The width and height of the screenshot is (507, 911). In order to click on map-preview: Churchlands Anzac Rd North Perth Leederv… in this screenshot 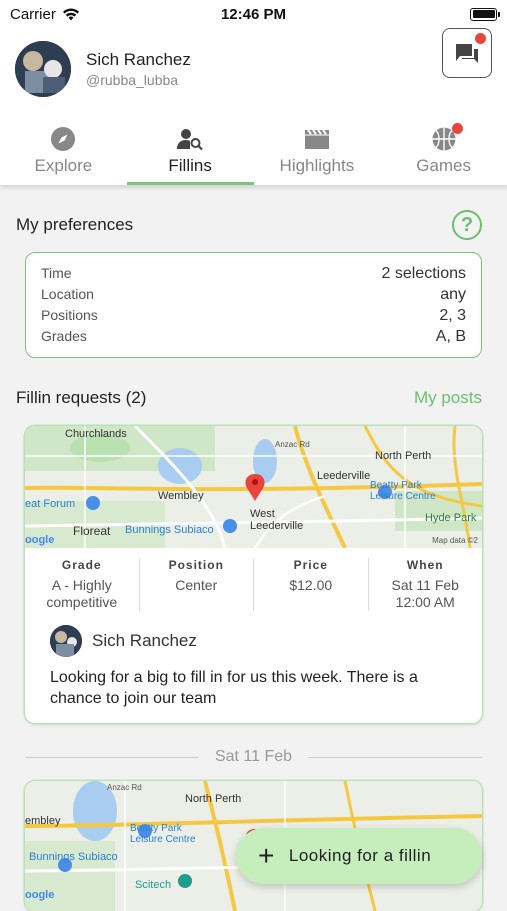, I will do `click(253, 487)`.